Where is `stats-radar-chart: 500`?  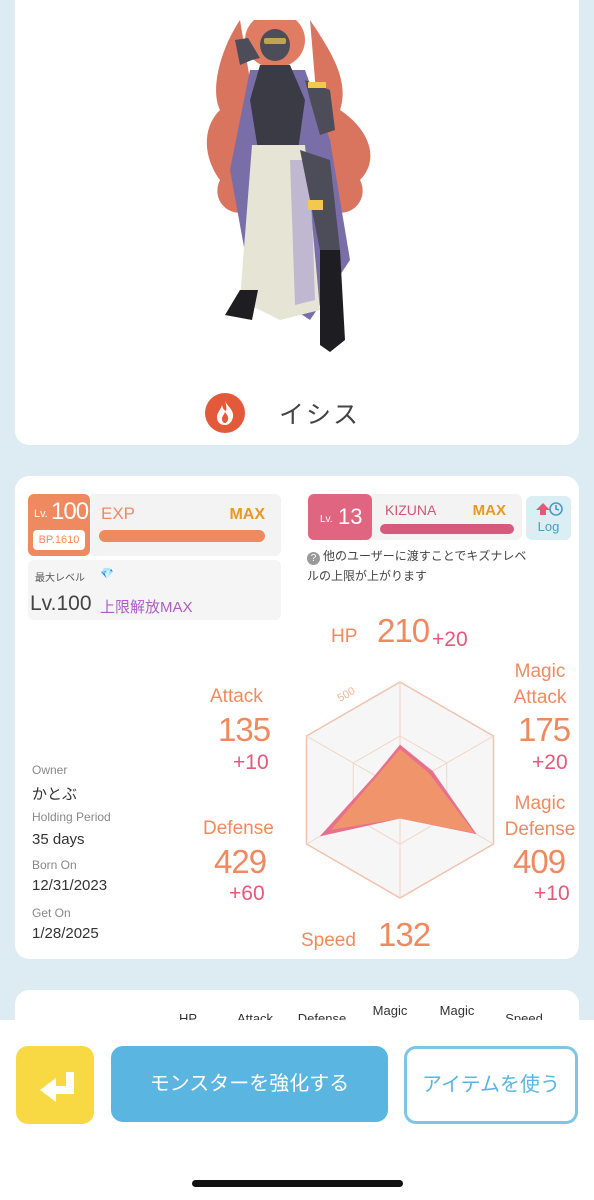
stats-radar-chart: 500 is located at coordinates (400, 790).